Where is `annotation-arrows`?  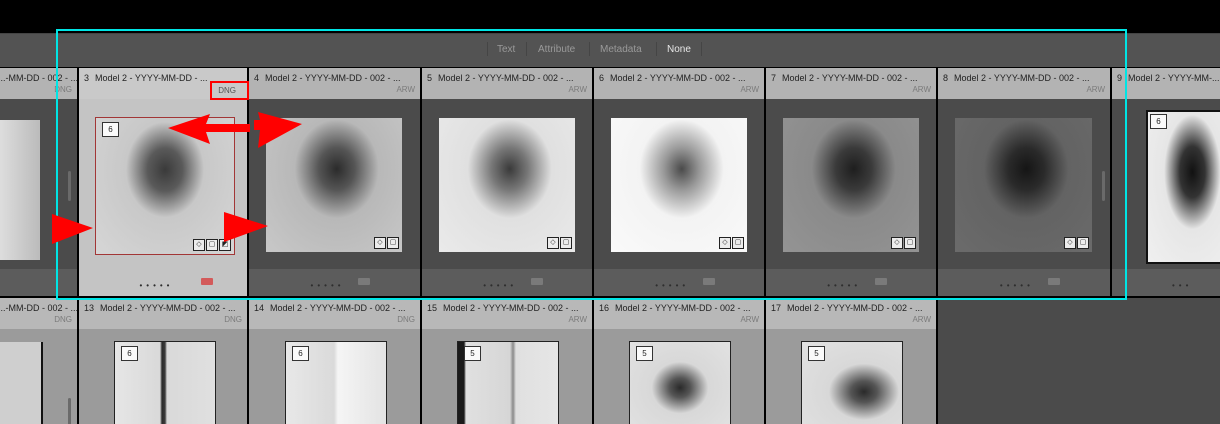 annotation-arrows is located at coordinates (177, 178).